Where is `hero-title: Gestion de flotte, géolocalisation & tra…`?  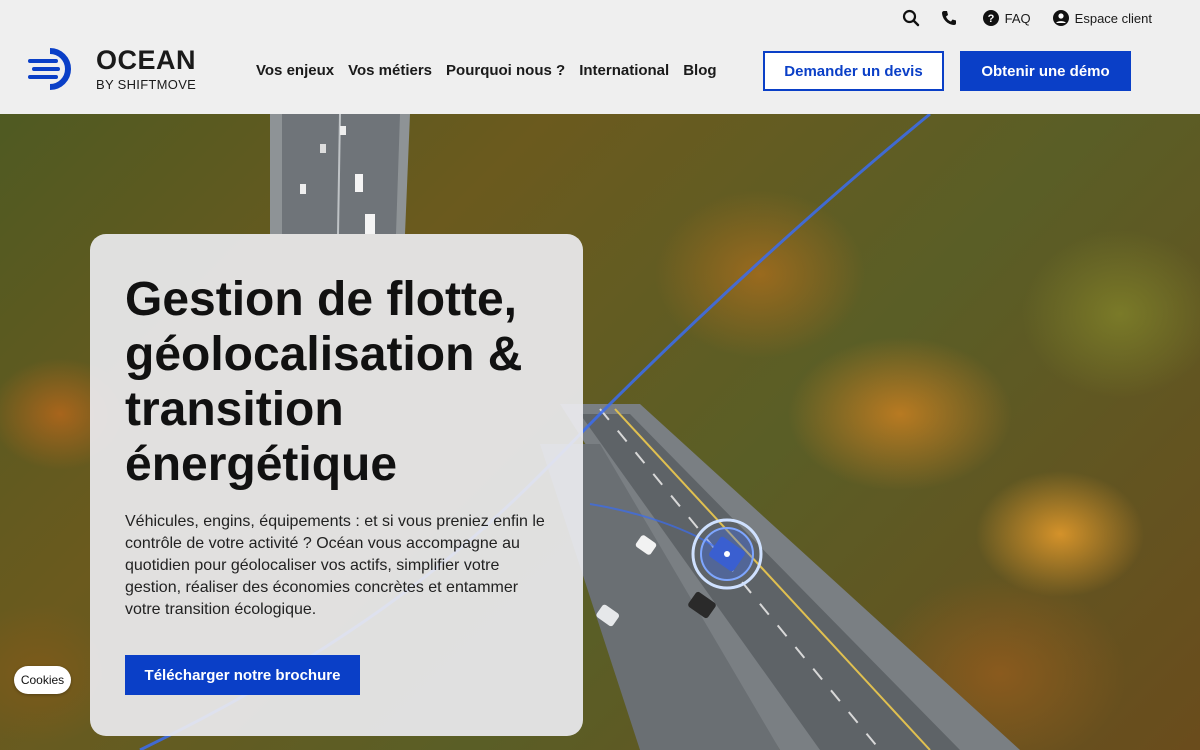
hero-title: Gestion de flotte, géolocalisation & tra… is located at coordinates (324, 382).